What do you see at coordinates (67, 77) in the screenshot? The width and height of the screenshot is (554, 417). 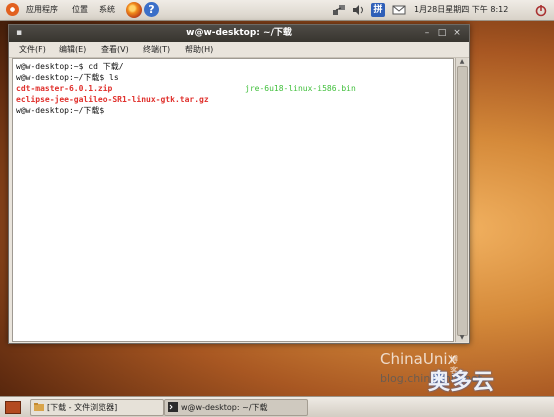 I see `terminal-line: w@w-desktop:~/下载$ ls` at bounding box center [67, 77].